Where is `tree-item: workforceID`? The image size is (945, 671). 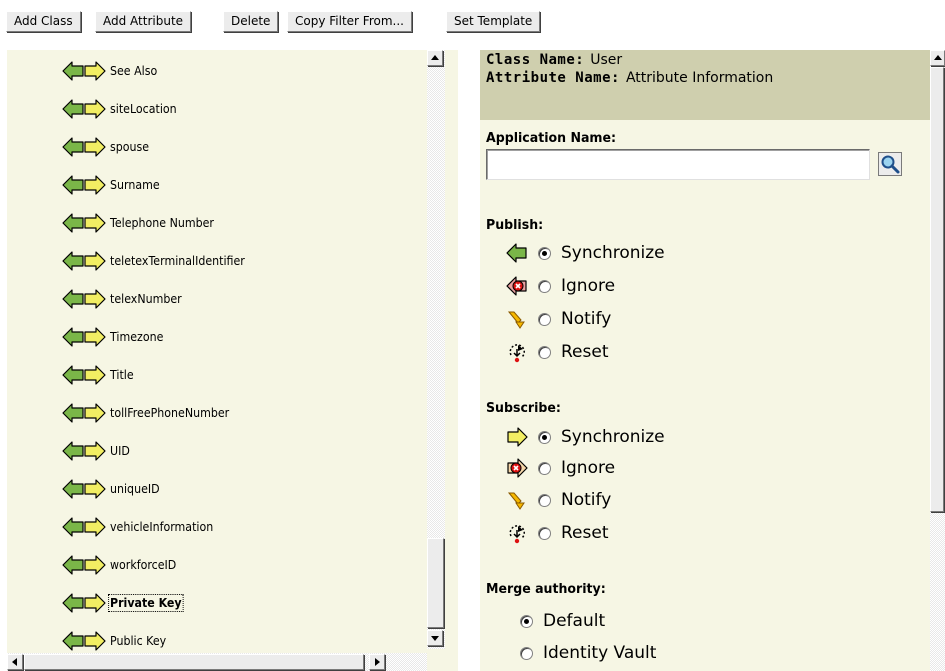
tree-item: workforceID is located at coordinates (122, 565).